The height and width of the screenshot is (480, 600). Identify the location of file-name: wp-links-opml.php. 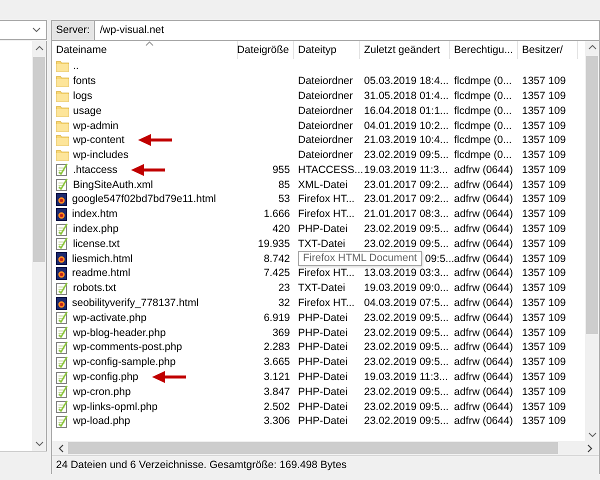
(115, 407).